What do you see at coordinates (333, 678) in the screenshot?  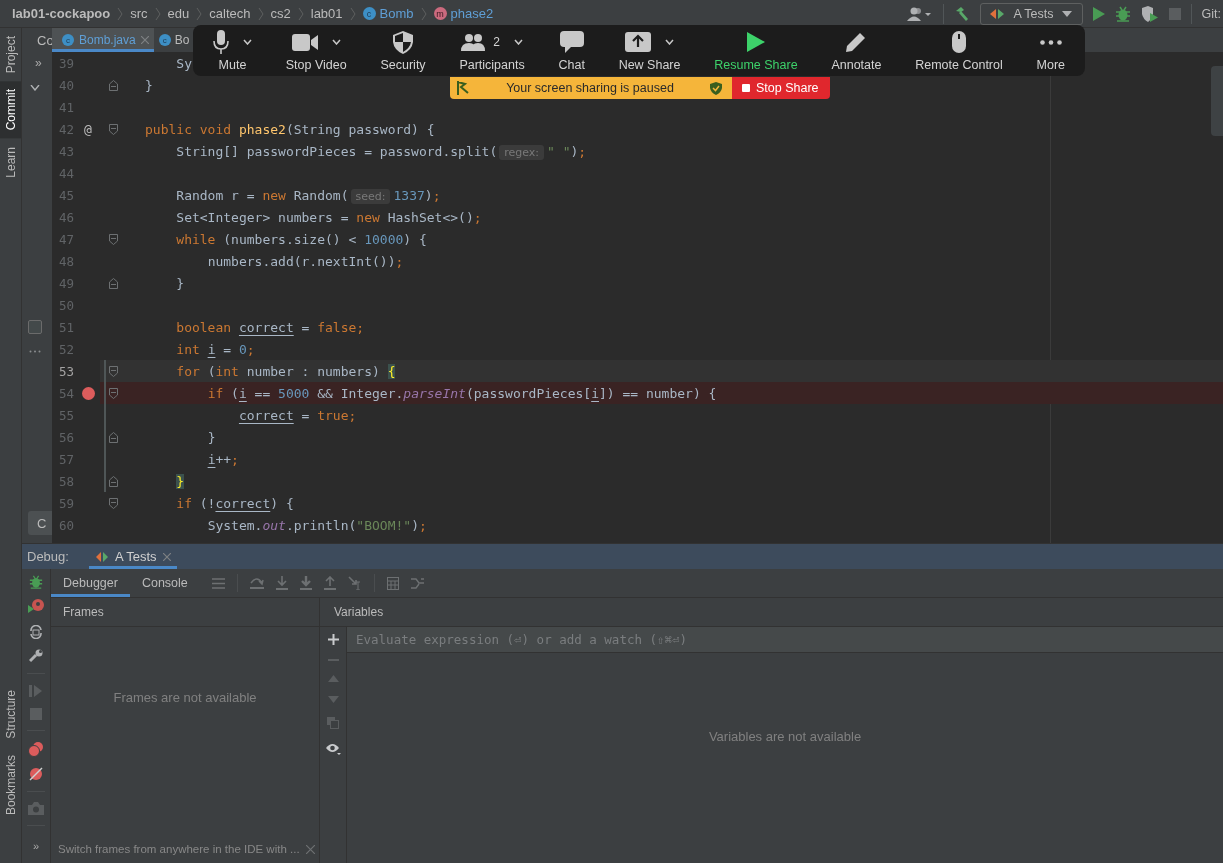 I see `move-up-icon` at bounding box center [333, 678].